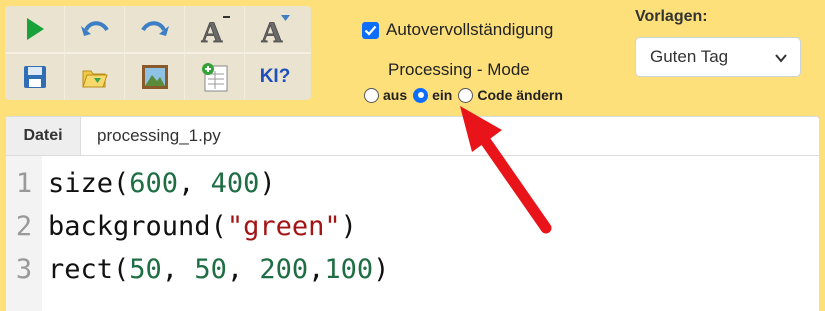  I want to click on image-button, so click(155, 77).